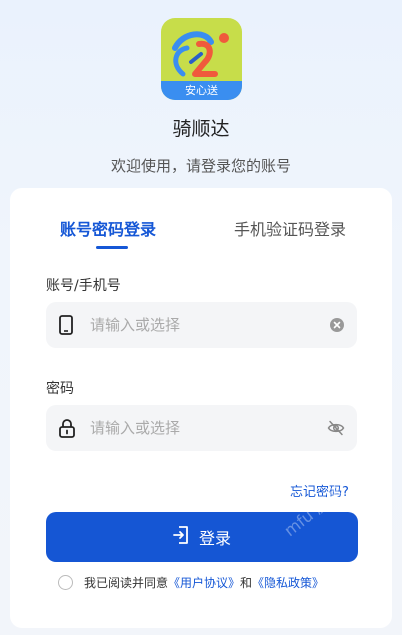  Describe the element at coordinates (337, 327) in the screenshot. I see `clear-icon` at that location.